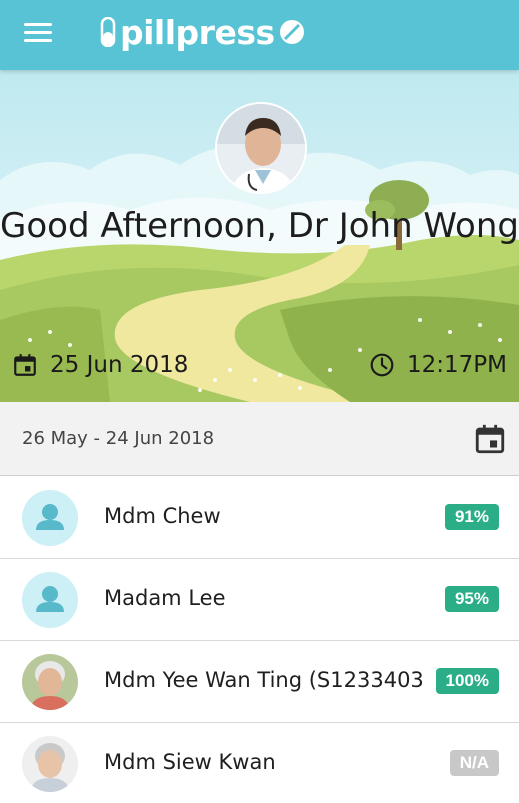 This screenshot has width=519, height=803. What do you see at coordinates (259, 439) in the screenshot?
I see `date-range-bar: 26 May - 24 Jun 2018` at bounding box center [259, 439].